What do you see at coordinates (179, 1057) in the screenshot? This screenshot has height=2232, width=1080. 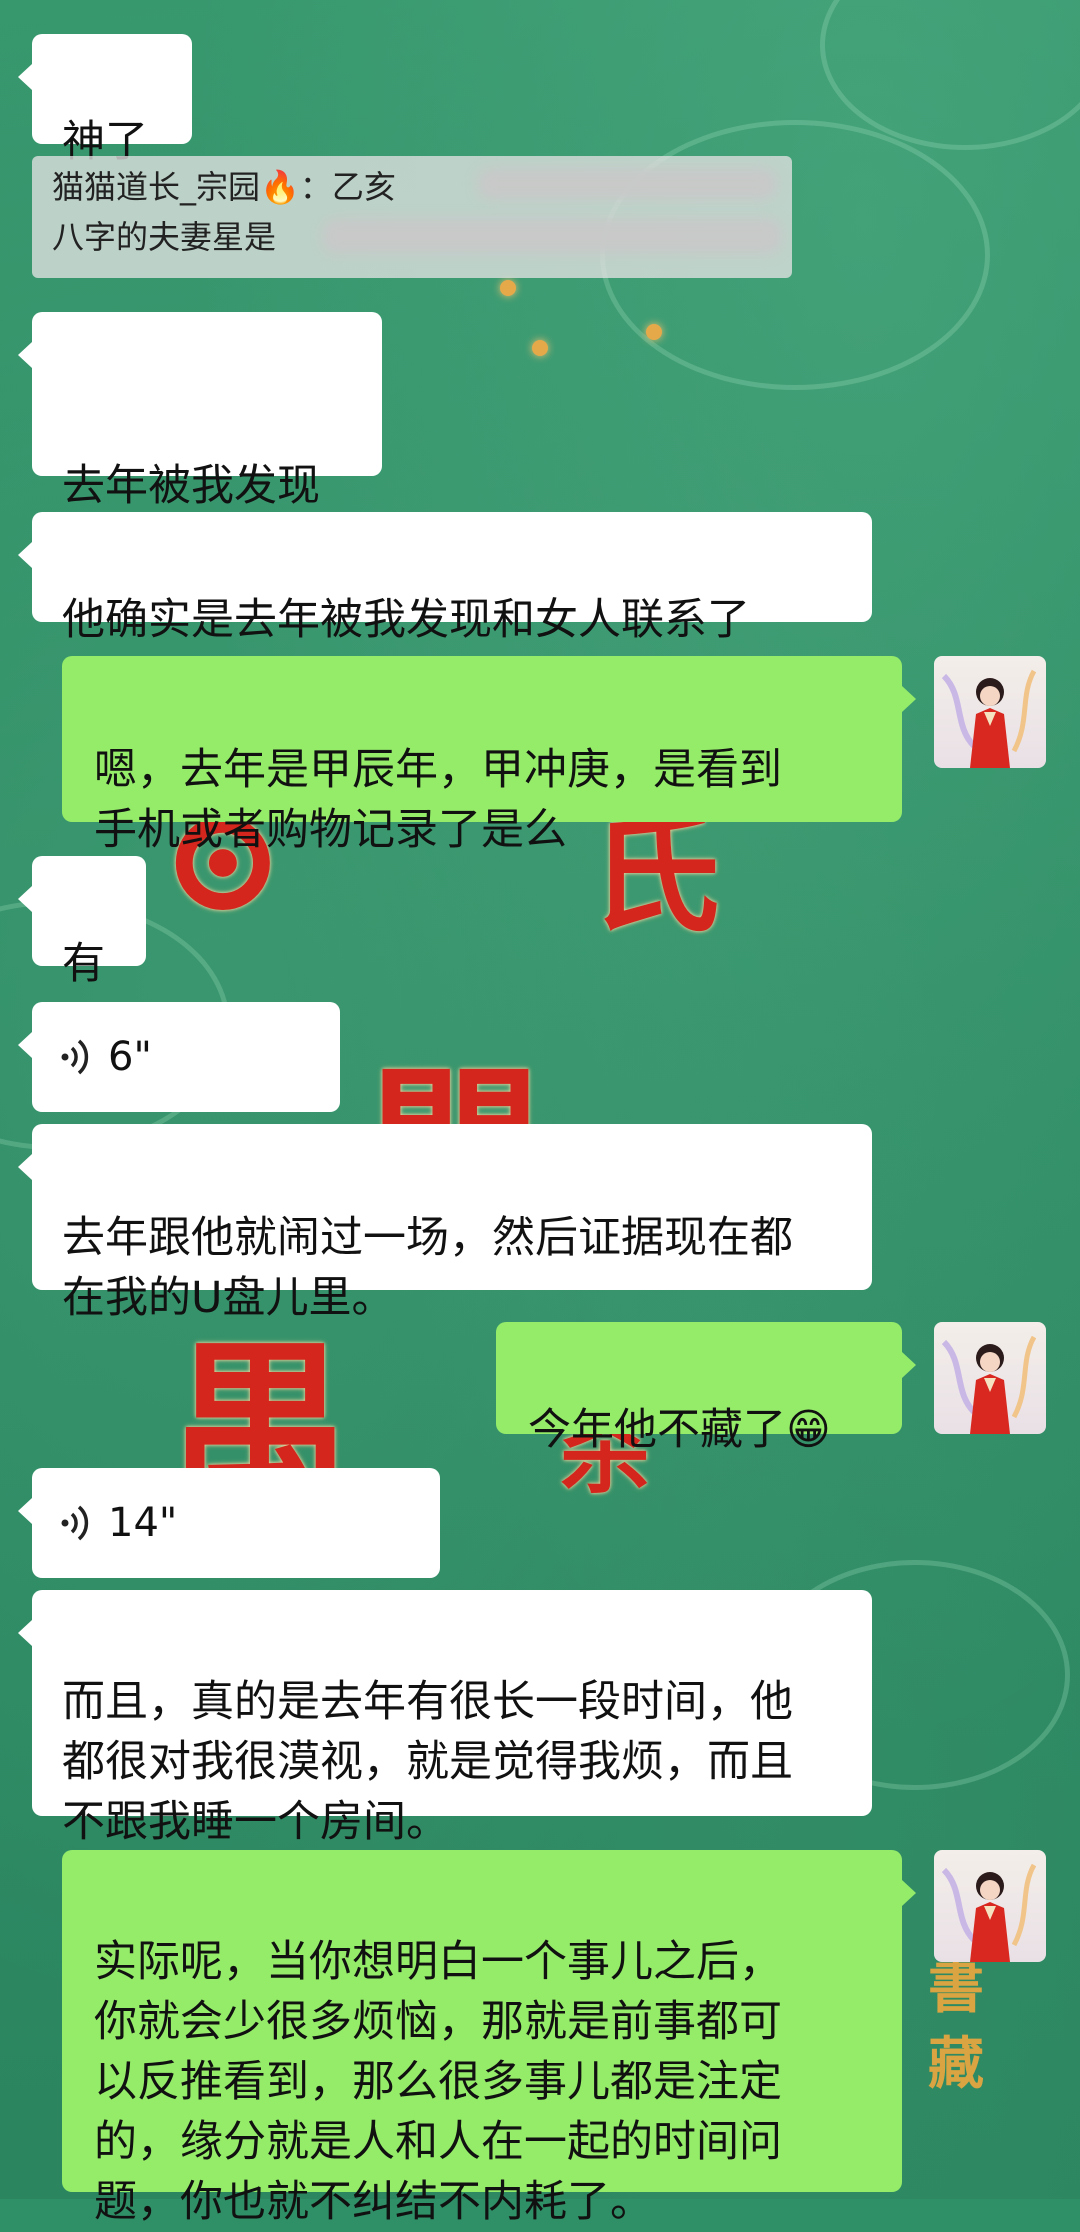 I see `voice-message-bubble: 6"` at bounding box center [179, 1057].